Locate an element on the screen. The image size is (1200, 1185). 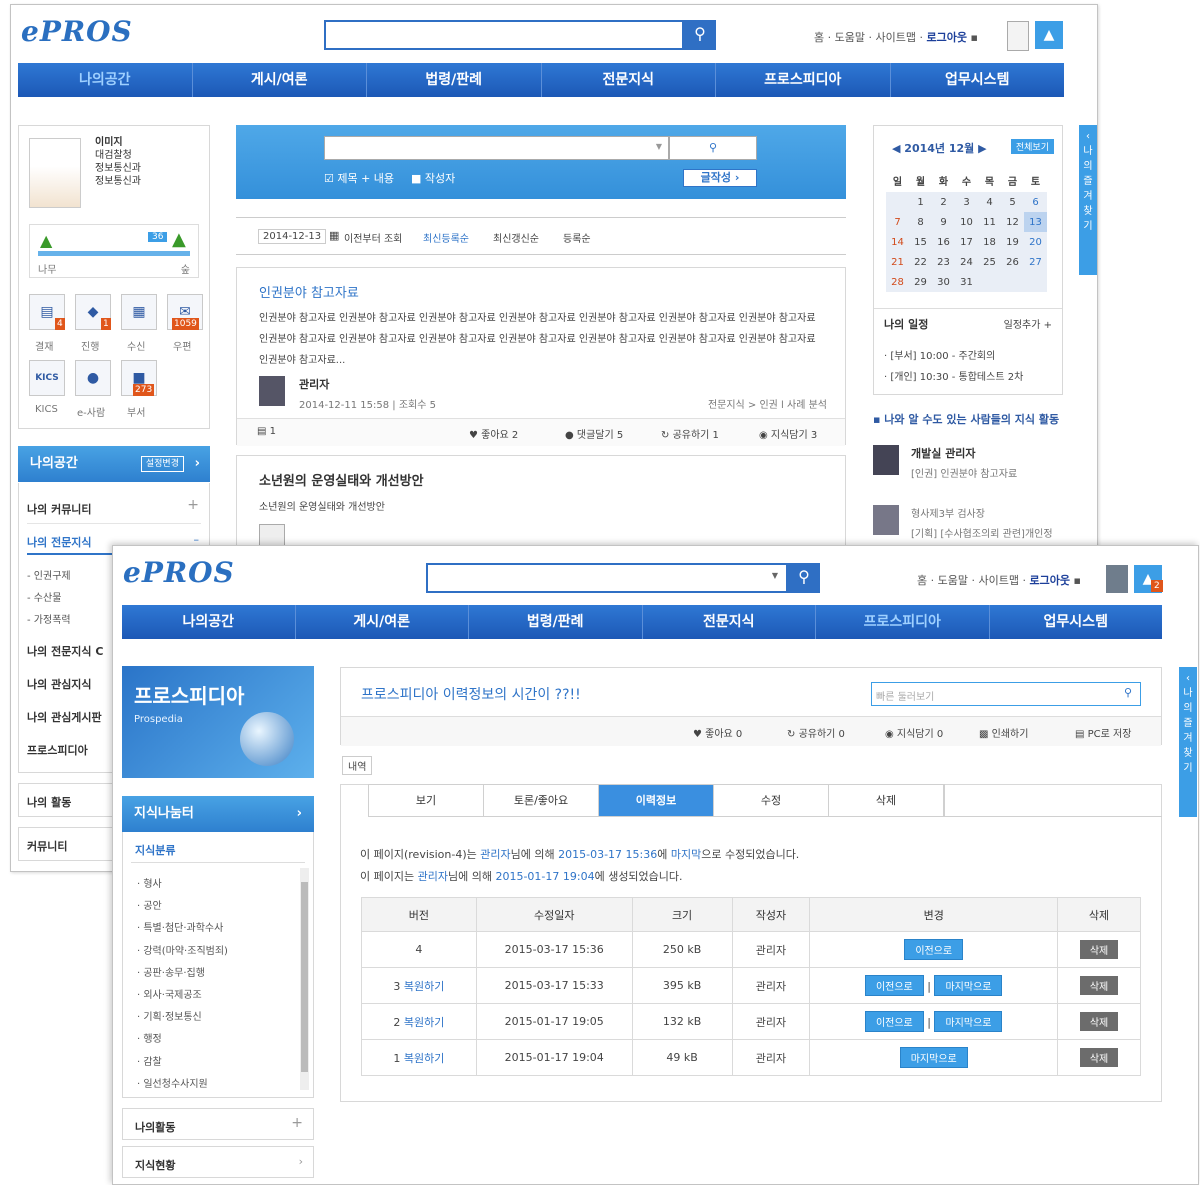
calendar-day: 17 is located at coordinates (966, 242).